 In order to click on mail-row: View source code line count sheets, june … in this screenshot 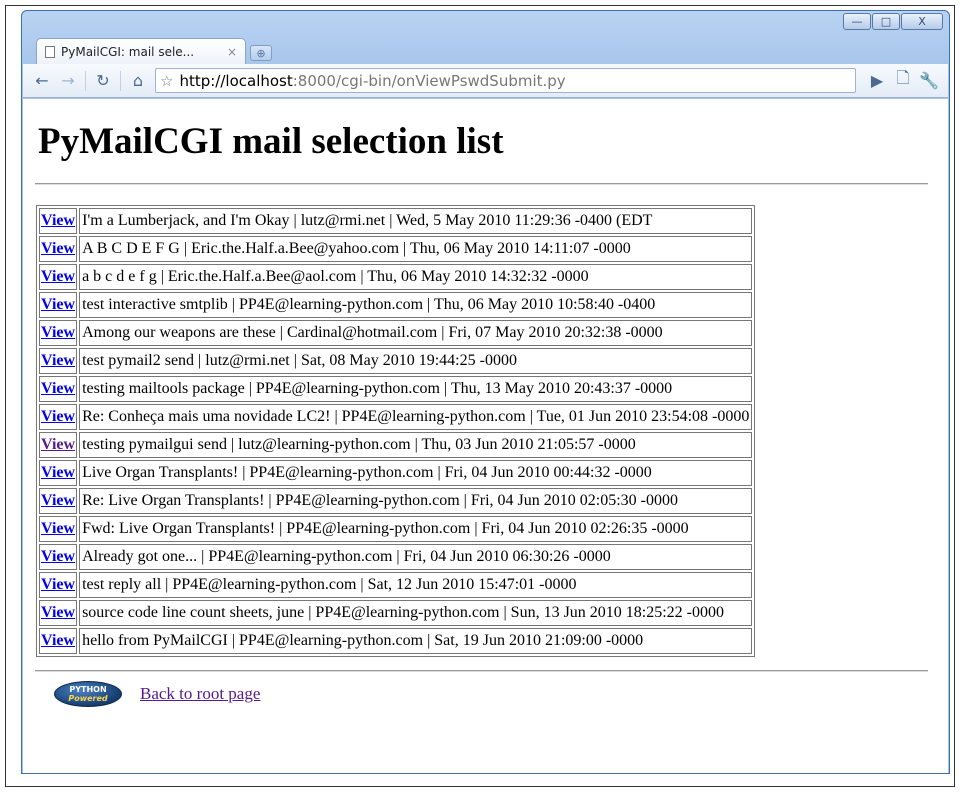, I will do `click(396, 612)`.